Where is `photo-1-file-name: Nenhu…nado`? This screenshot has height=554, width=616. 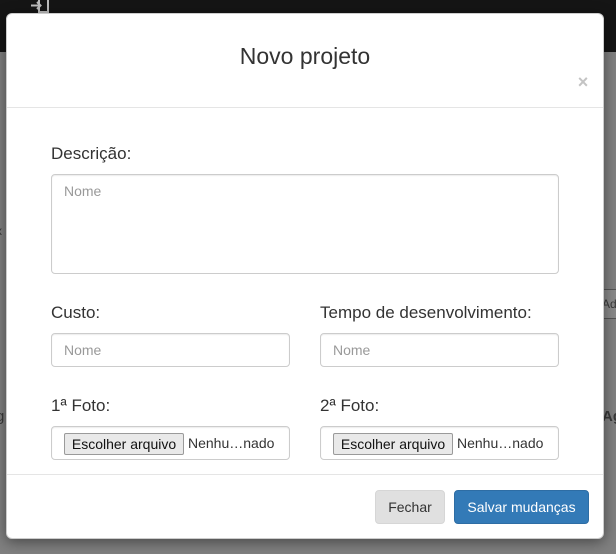 photo-1-file-name: Nenhu…nado is located at coordinates (231, 443).